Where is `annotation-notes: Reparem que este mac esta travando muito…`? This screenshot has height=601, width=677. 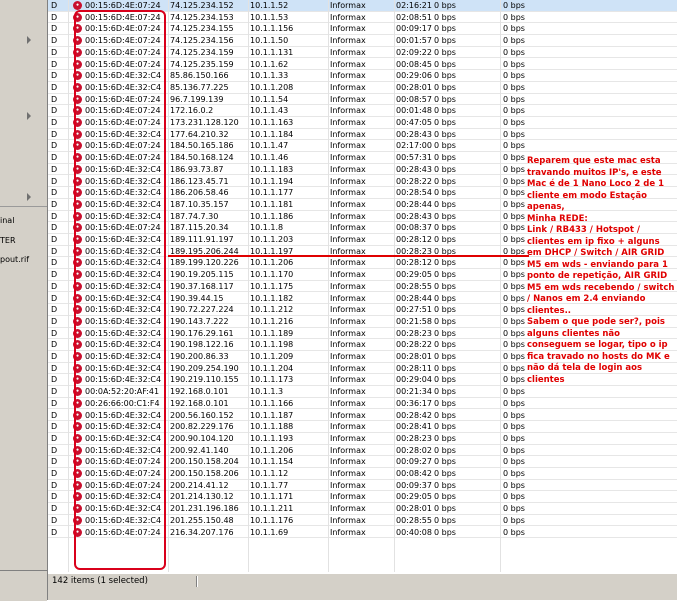 annotation-notes: Reparem que este mac esta travando muito… is located at coordinates (602, 271).